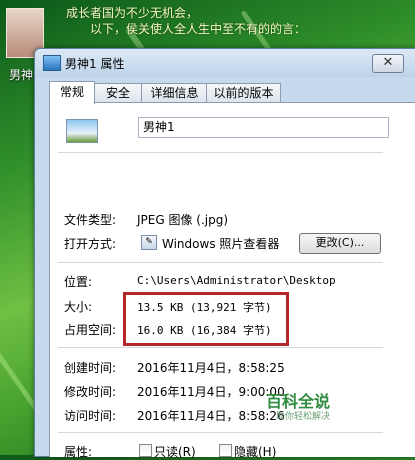  What do you see at coordinates (21, 74) in the screenshot?
I see `desktop-icon-label: 男神` at bounding box center [21, 74].